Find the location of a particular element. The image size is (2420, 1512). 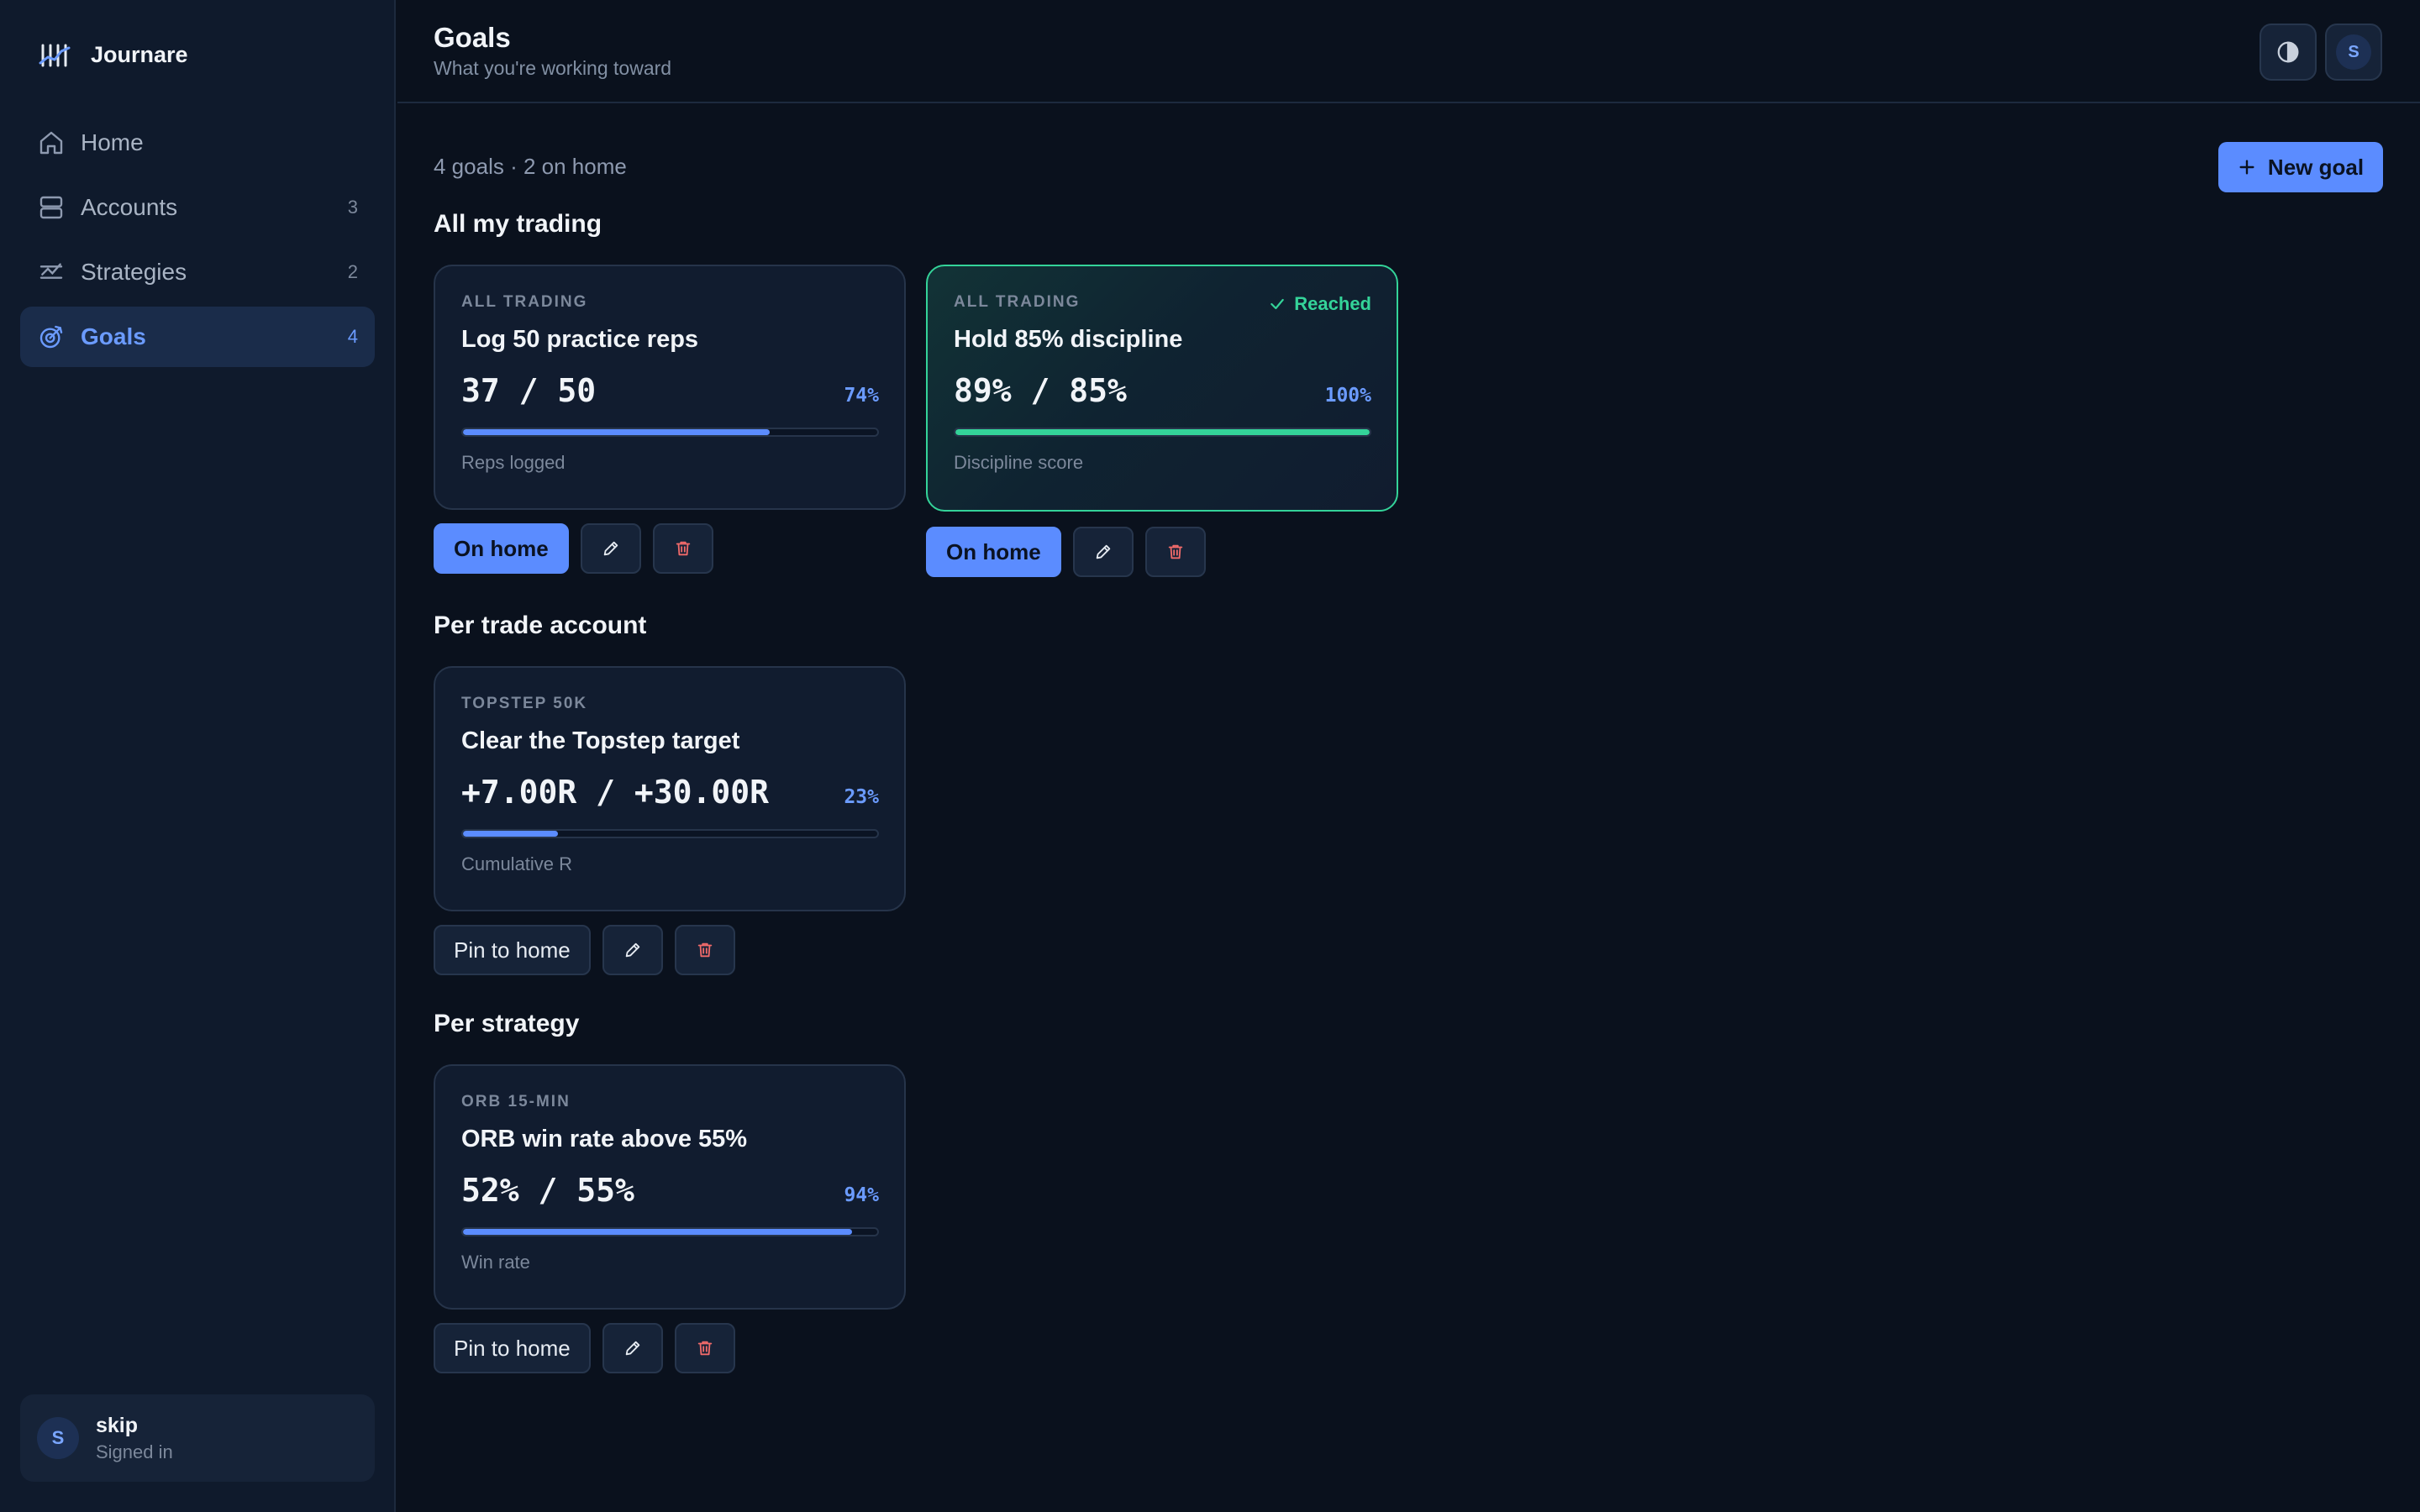

new-goal-label: New goal is located at coordinates (2316, 167).